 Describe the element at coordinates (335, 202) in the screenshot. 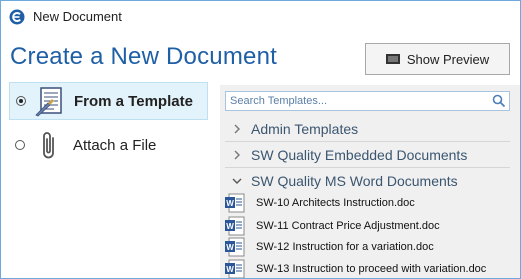

I see `document-label: SW-10 Architects Instruction.doc` at that location.